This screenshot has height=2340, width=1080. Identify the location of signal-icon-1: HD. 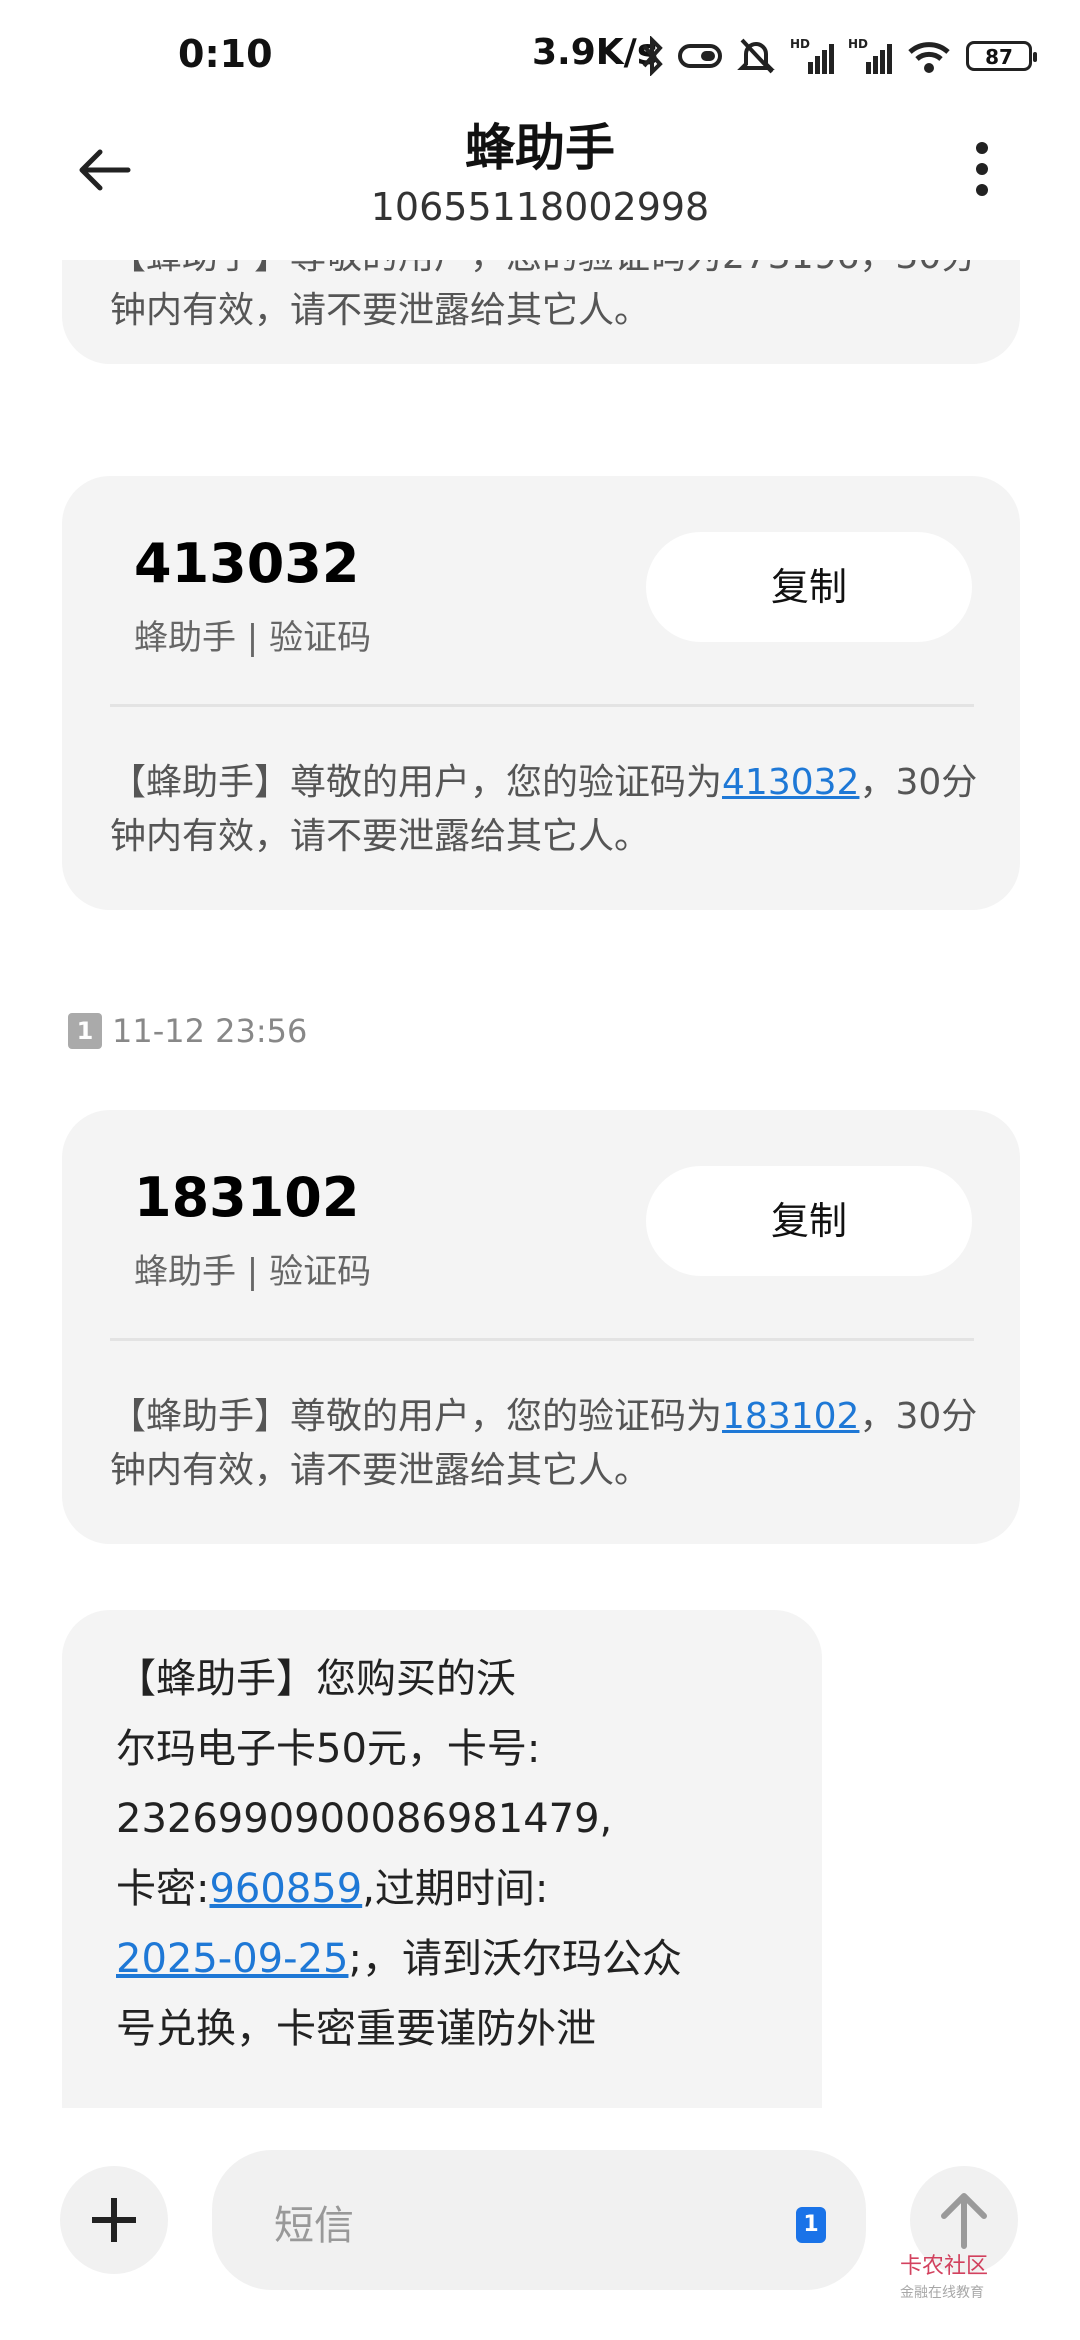
(812, 55).